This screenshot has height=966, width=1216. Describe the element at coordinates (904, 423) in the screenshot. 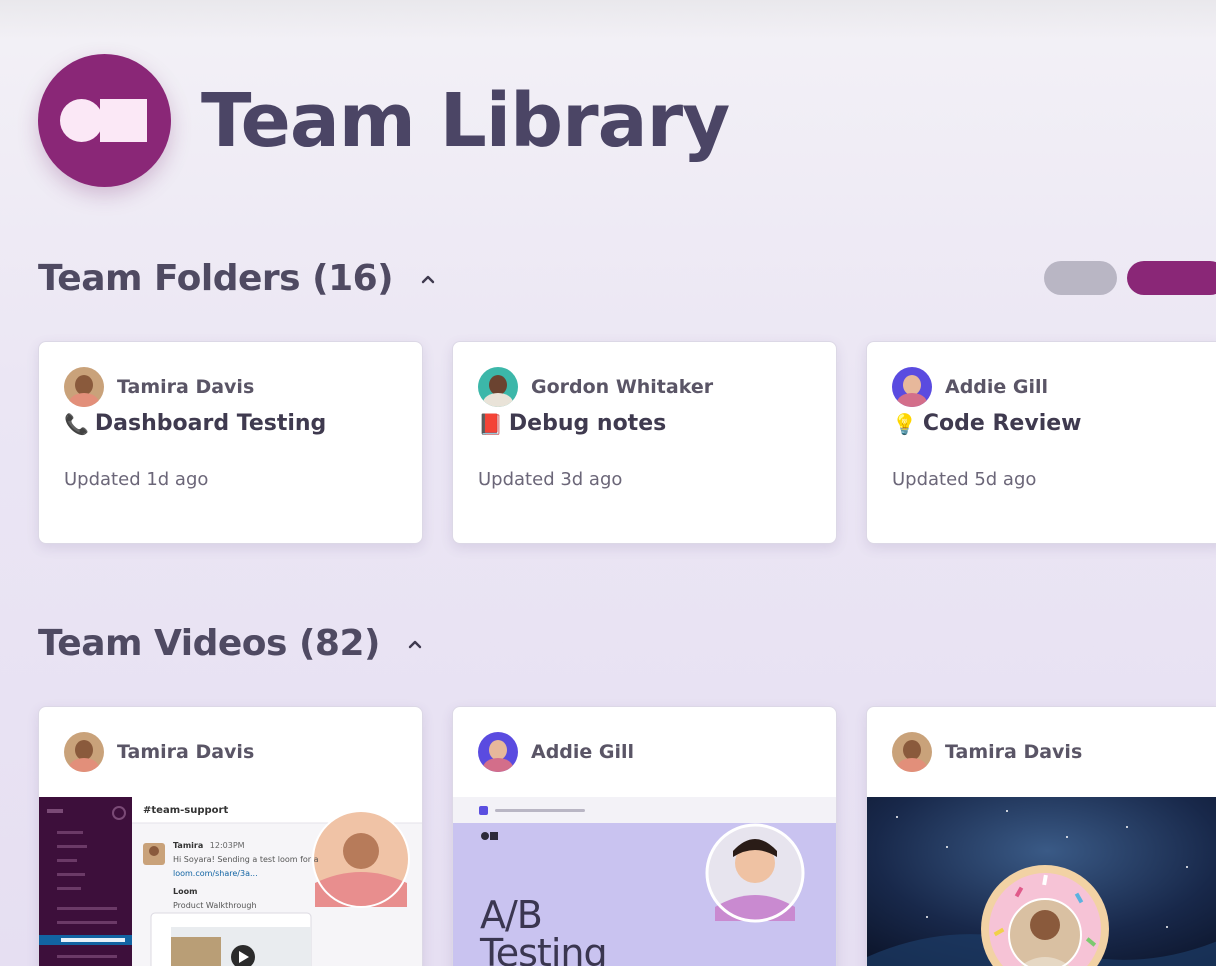

I see `lightbulb-icon: 💡` at that location.